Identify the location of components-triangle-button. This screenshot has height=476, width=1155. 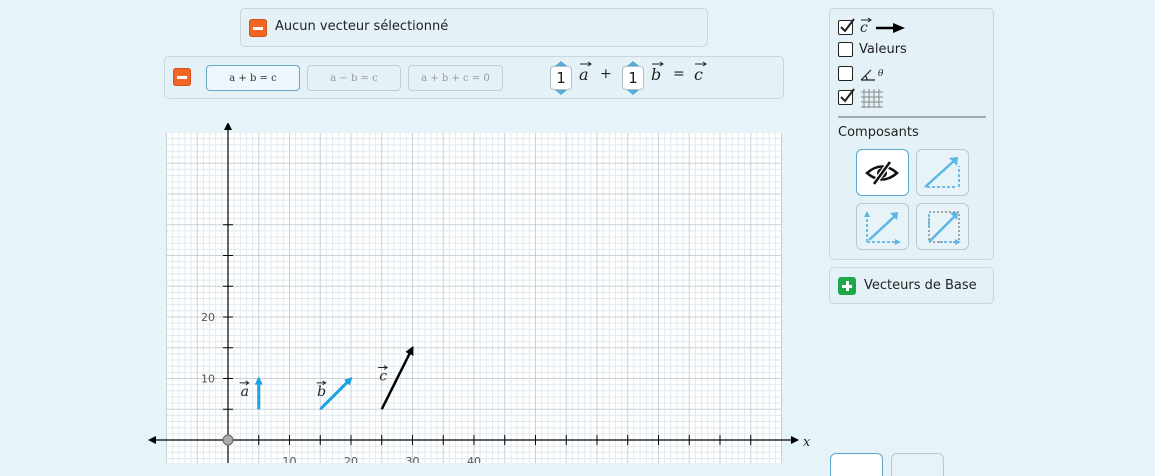
(942, 172).